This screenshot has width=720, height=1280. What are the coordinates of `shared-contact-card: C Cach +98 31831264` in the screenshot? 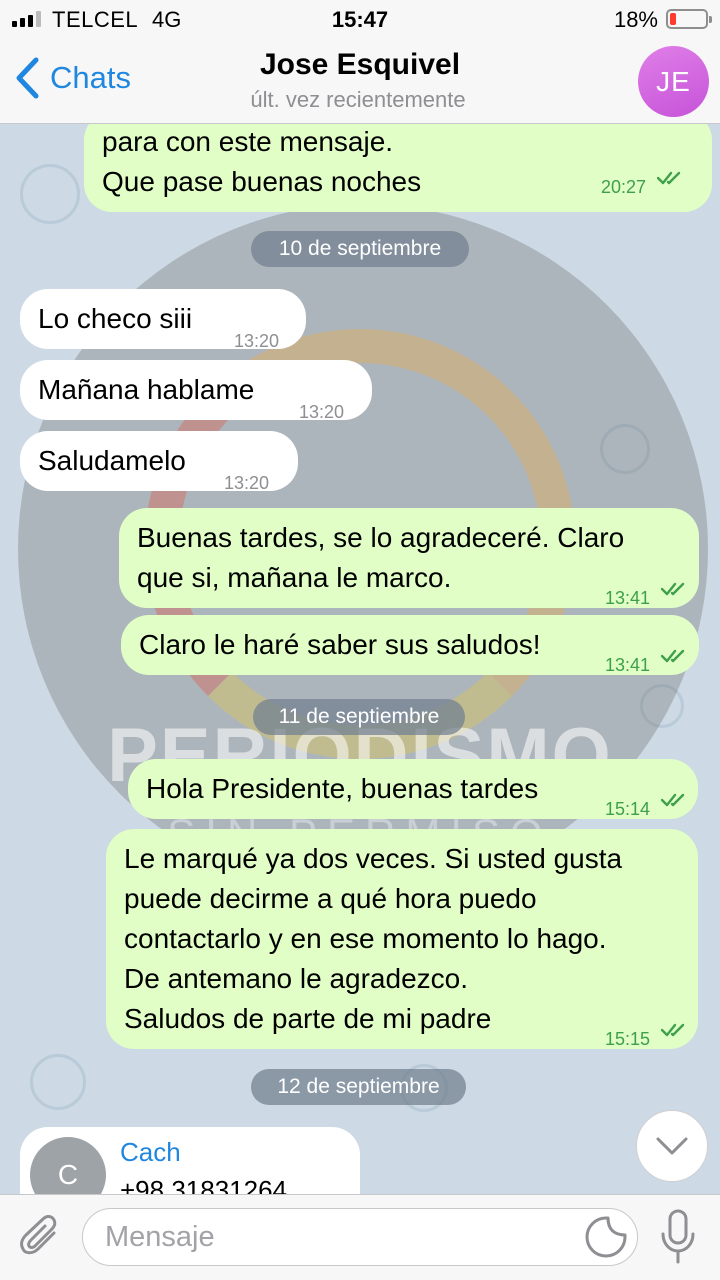 It's located at (190, 1160).